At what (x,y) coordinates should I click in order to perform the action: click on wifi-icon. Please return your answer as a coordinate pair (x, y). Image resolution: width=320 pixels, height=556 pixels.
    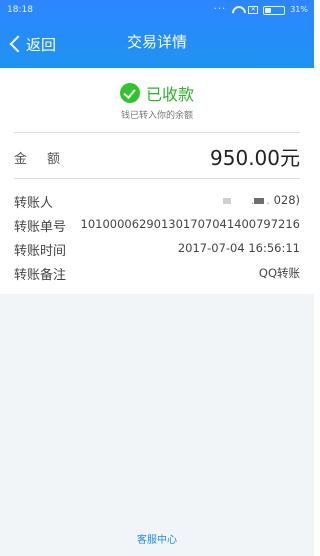
    Looking at the image, I should click on (237, 10).